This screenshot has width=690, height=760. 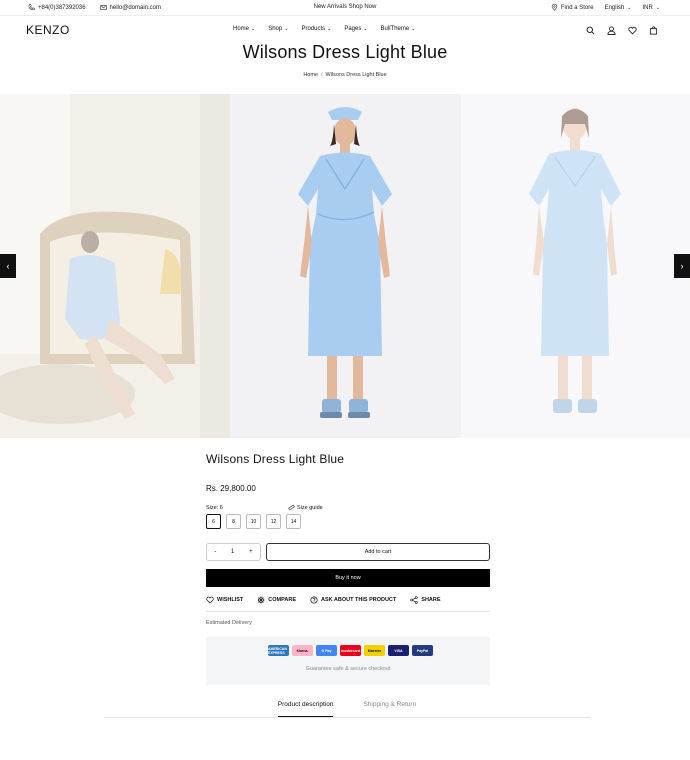 I want to click on chevron-left-icon: ‹, so click(x=8, y=266).